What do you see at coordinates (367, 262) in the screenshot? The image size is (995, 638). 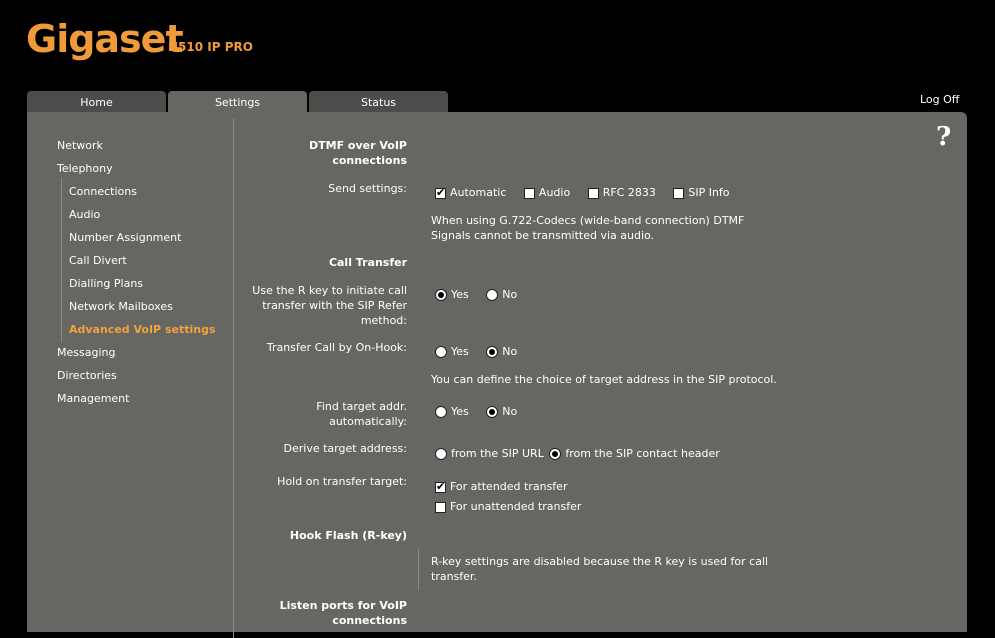 I see `section-title-call-transfer: Call Transfer` at bounding box center [367, 262].